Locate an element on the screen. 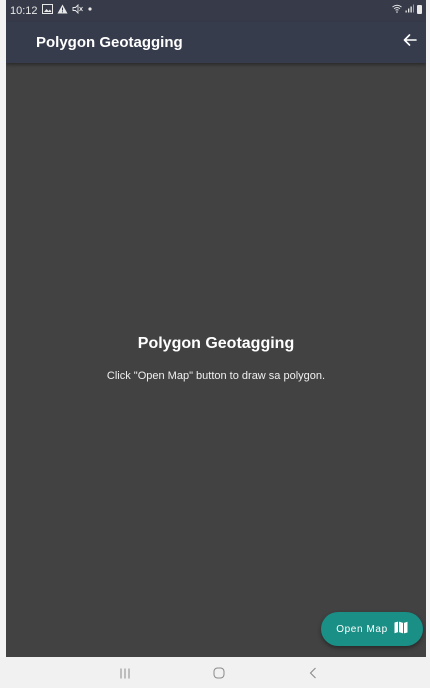  arrow-left-icon is located at coordinates (410, 42).